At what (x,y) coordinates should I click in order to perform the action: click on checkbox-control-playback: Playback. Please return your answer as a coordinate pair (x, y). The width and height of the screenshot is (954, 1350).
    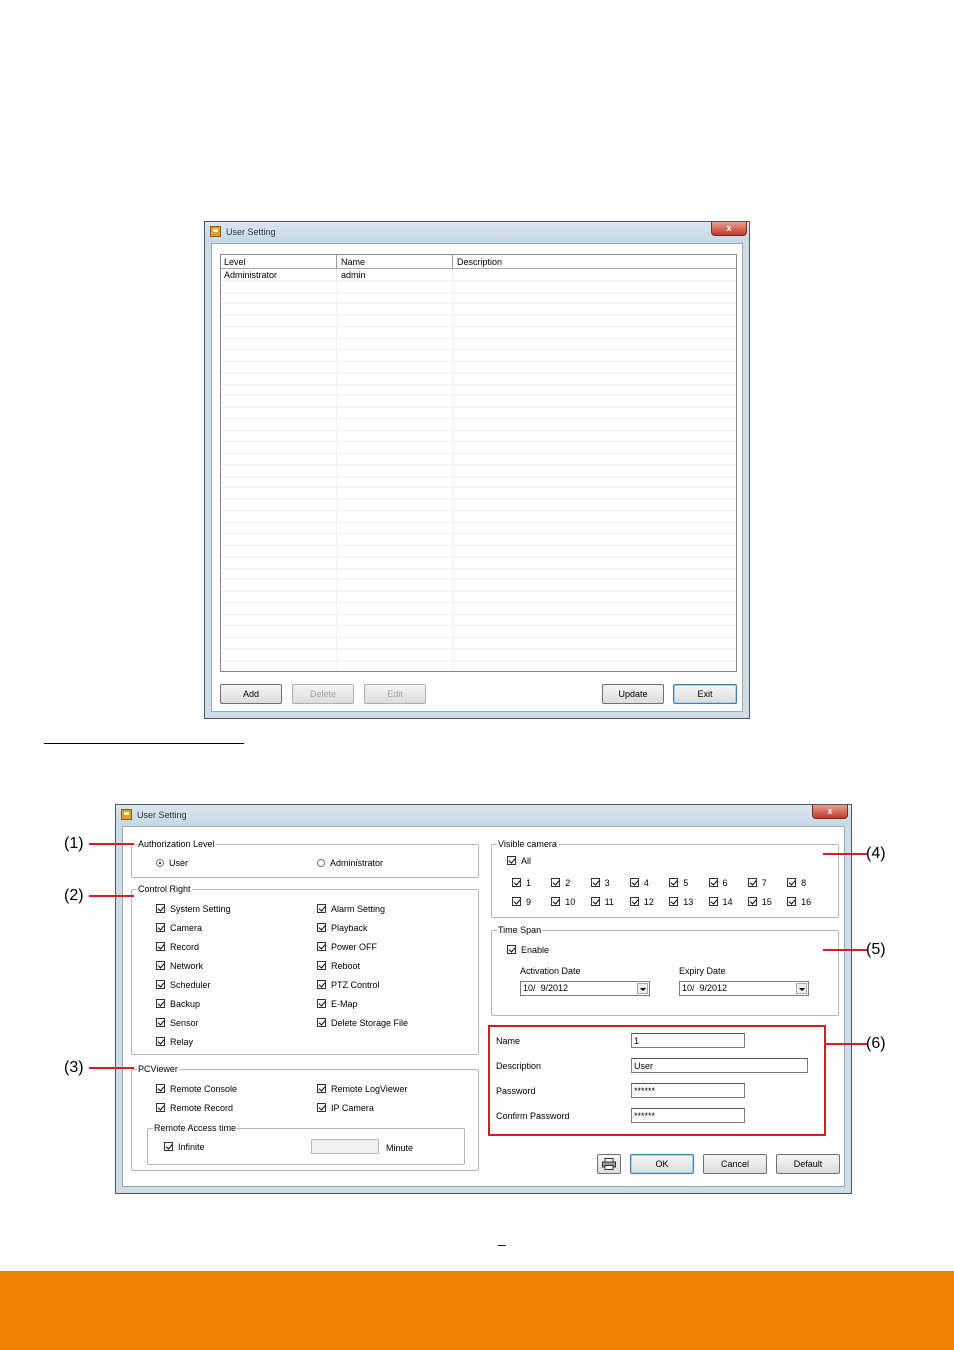
    Looking at the image, I should click on (342, 928).